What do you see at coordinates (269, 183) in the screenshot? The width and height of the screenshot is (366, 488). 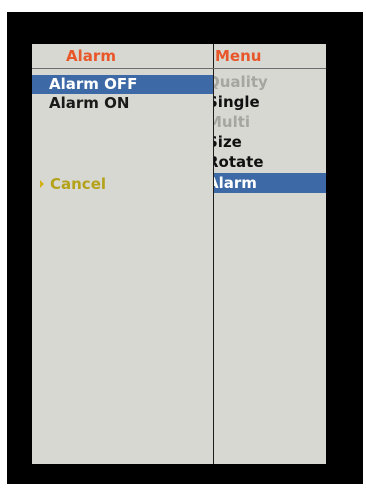 I see `menu-item-alarm: Alarm` at bounding box center [269, 183].